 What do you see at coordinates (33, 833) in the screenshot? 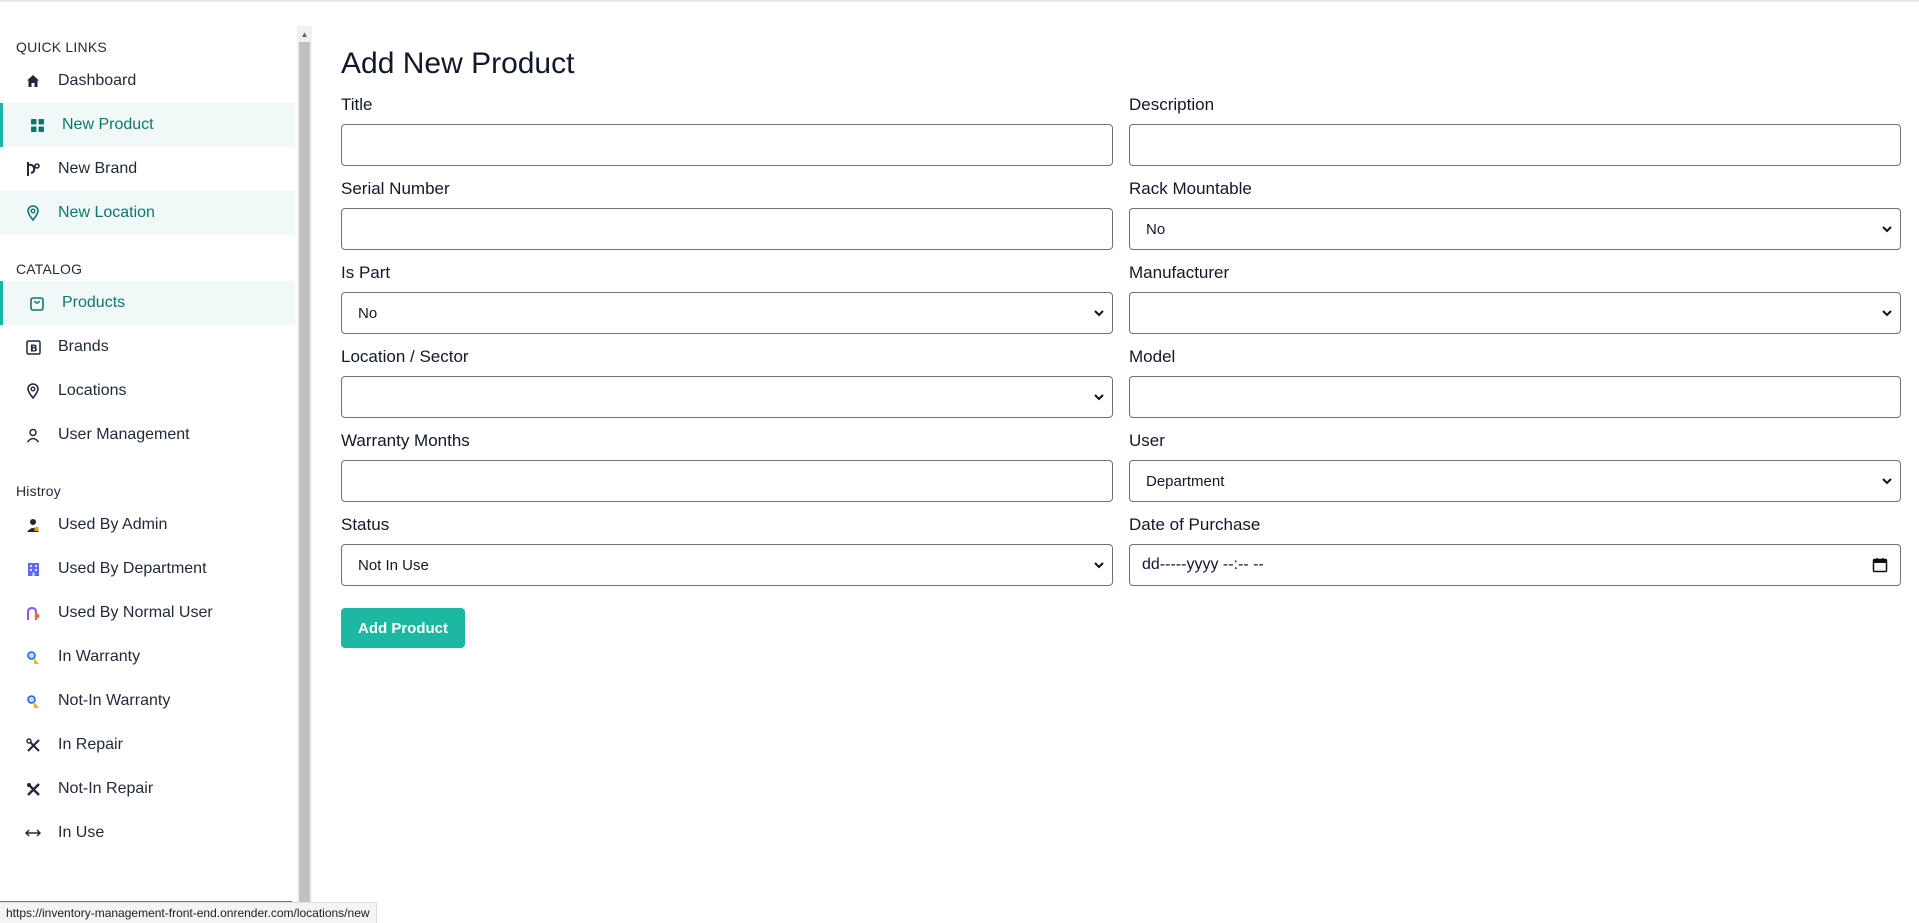
I see `arrows-horizontal-icon` at bounding box center [33, 833].